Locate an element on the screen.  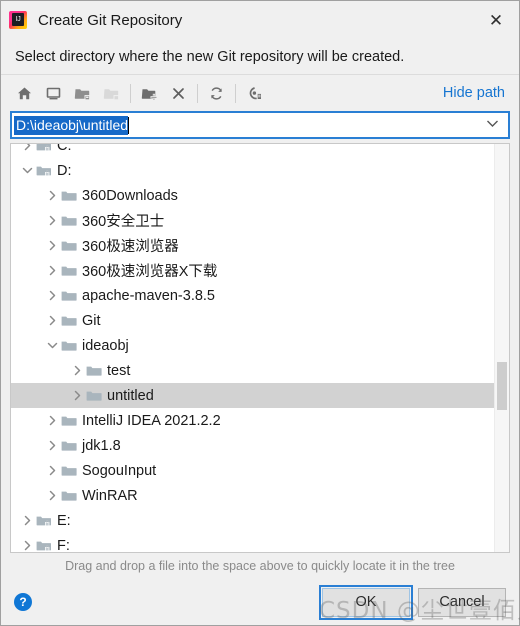
cancel-button: Cancel is located at coordinates (462, 602).